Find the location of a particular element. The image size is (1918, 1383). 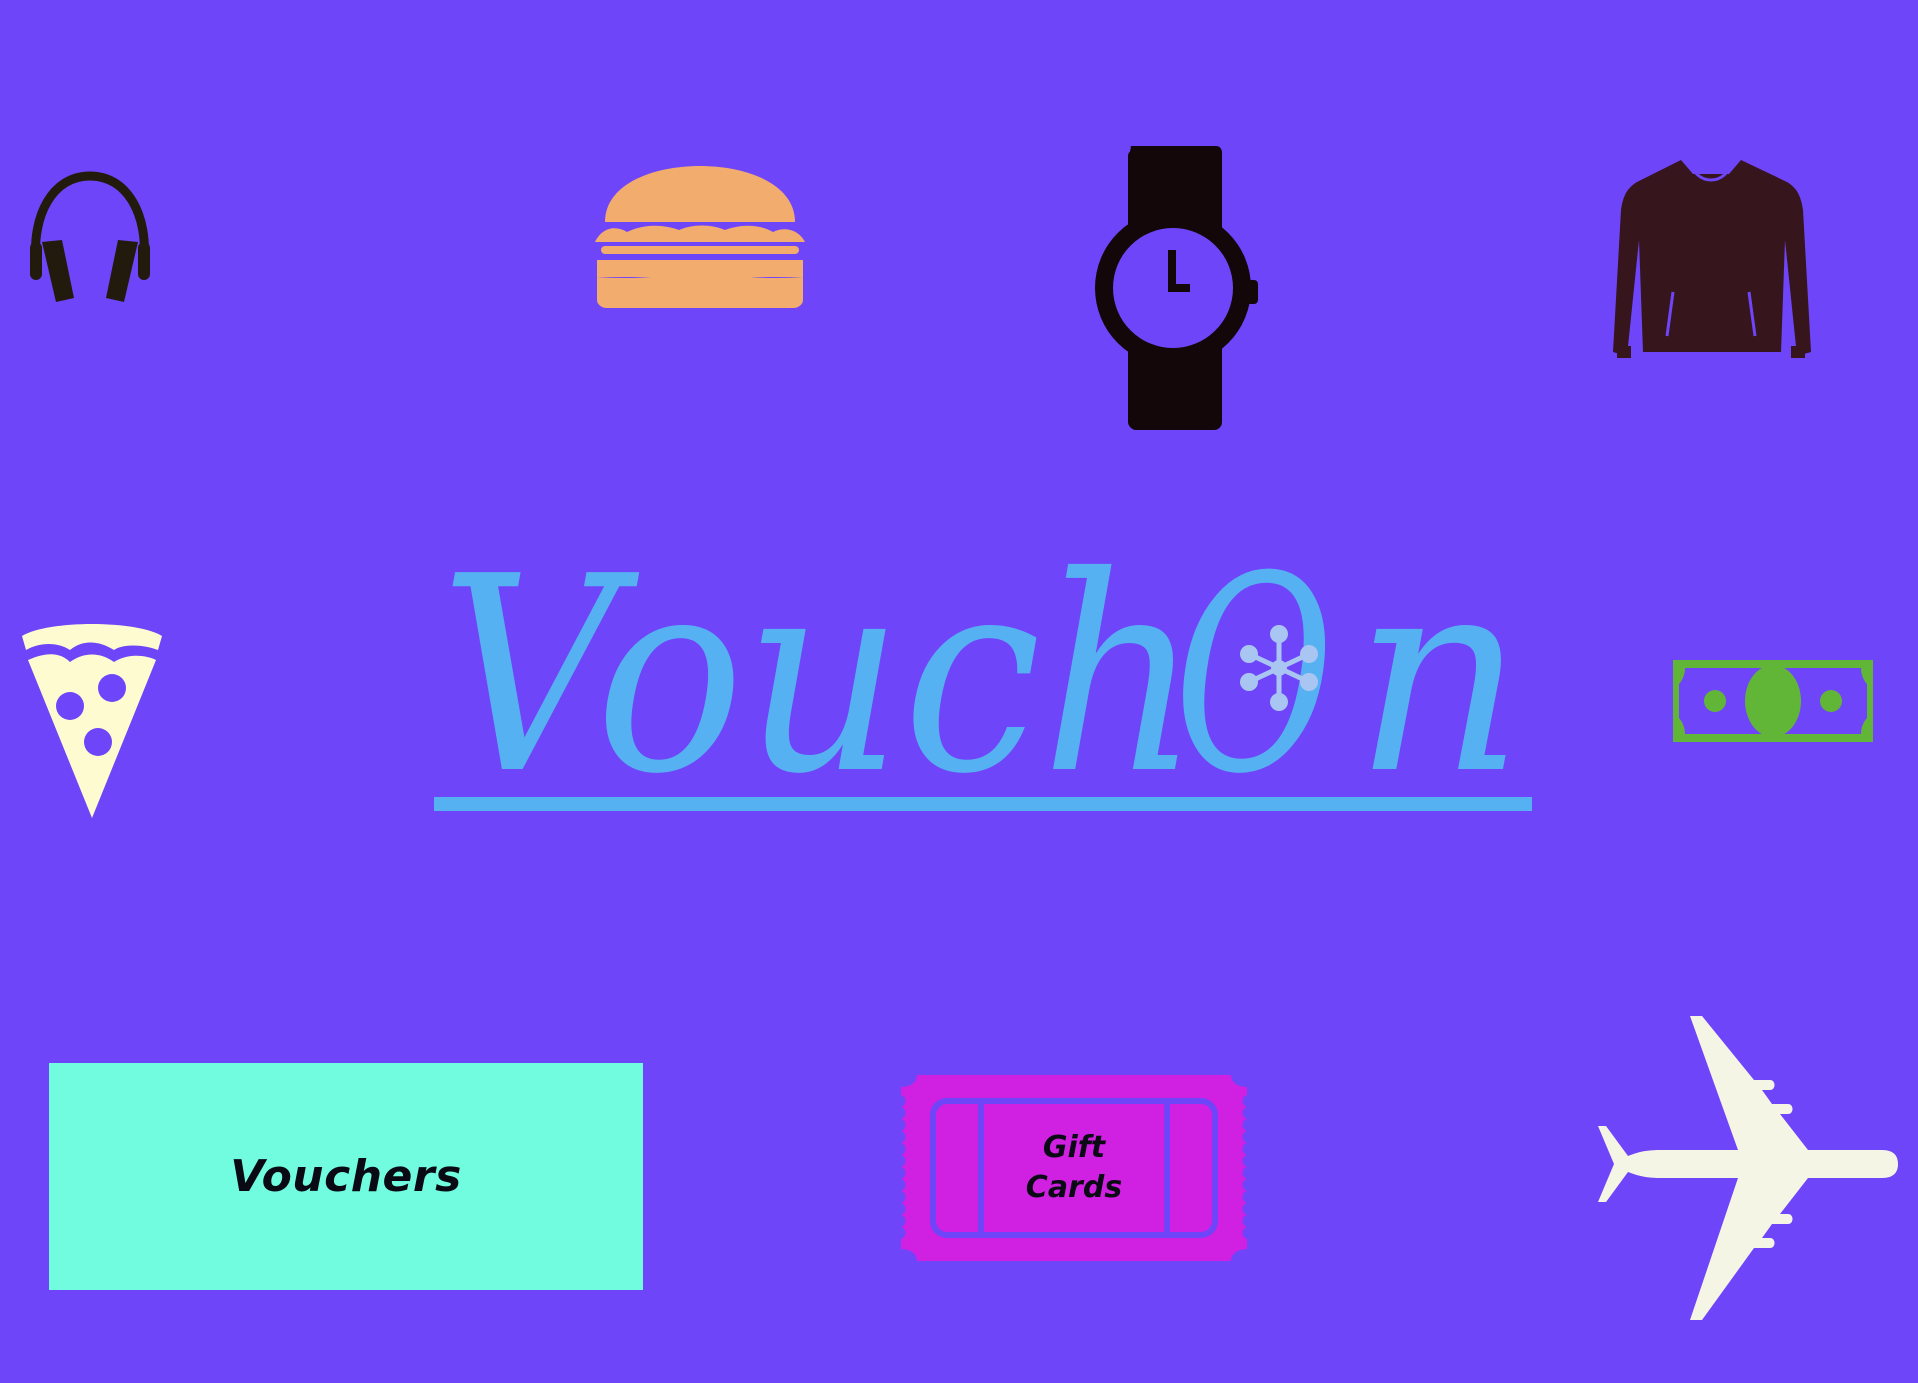

vouchers-button: Vouchers is located at coordinates (346, 1176).